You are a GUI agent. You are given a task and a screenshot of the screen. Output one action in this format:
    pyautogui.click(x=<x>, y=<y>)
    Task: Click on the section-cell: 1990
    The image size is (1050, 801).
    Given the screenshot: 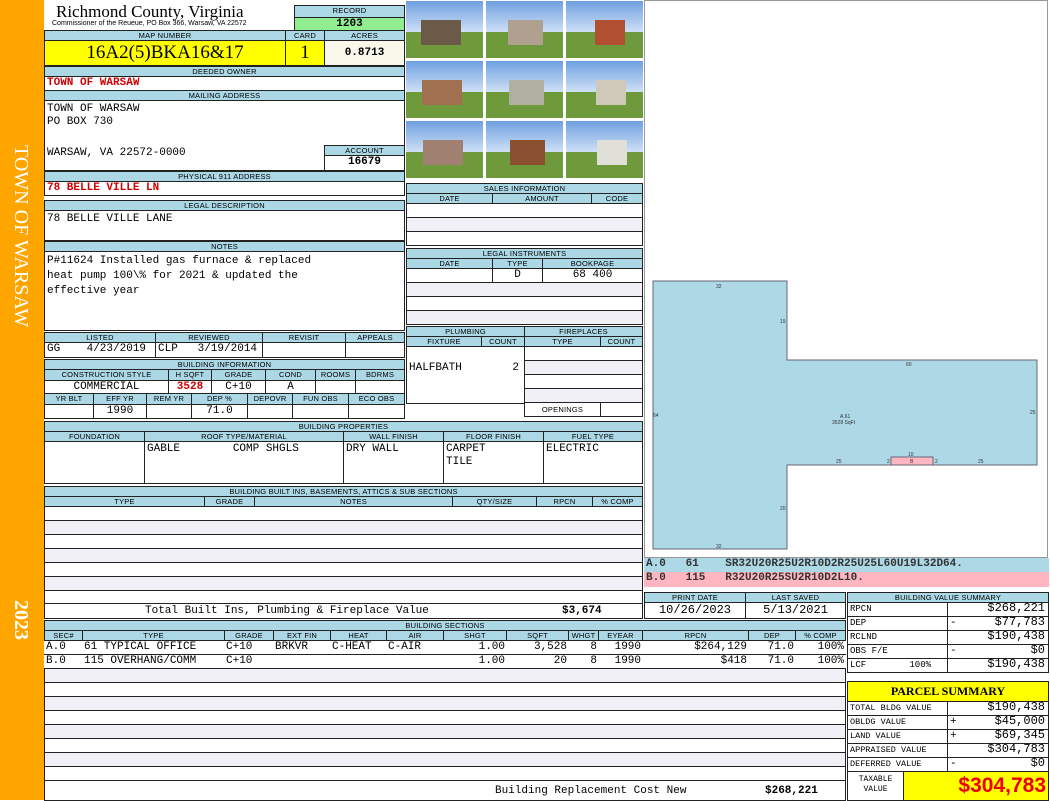 What is the action you would take?
    pyautogui.click(x=620, y=647)
    